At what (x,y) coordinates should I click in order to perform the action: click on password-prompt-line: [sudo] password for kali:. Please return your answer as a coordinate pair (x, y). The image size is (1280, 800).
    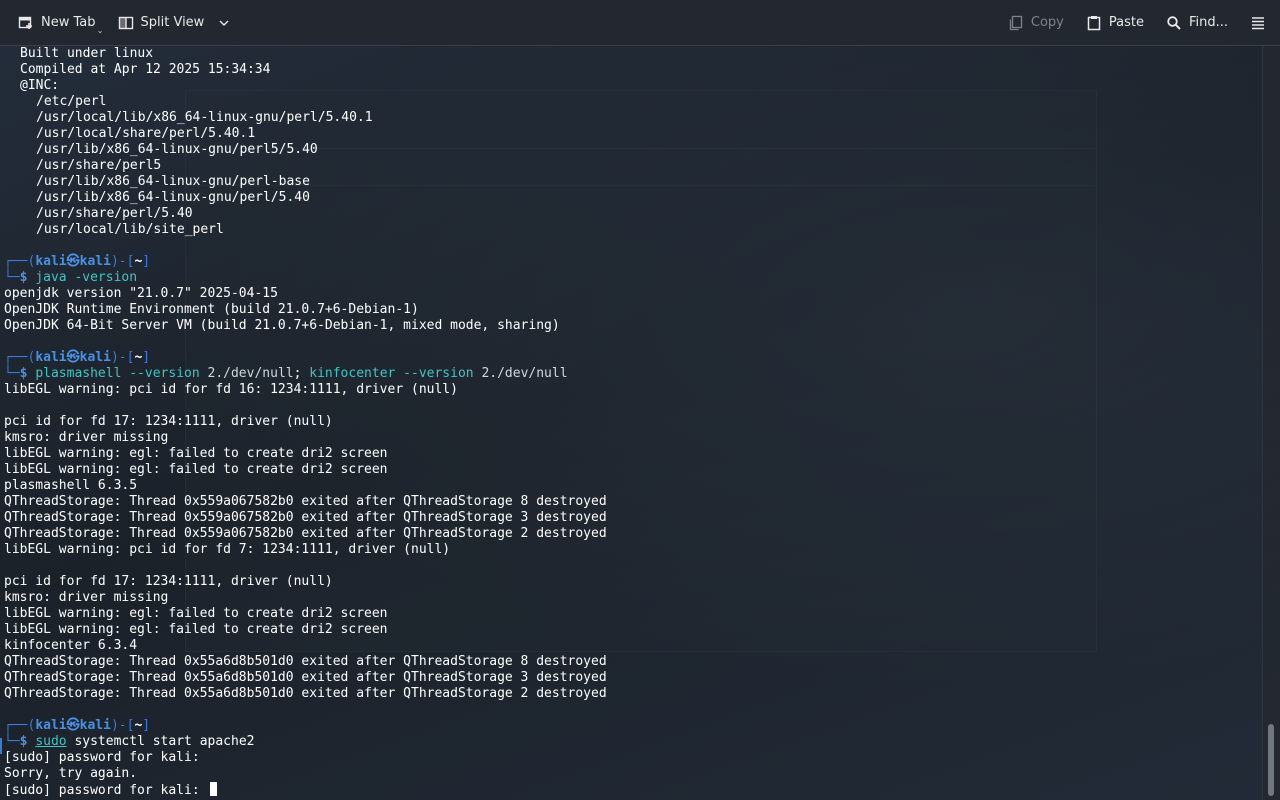
    Looking at the image, I should click on (633, 790).